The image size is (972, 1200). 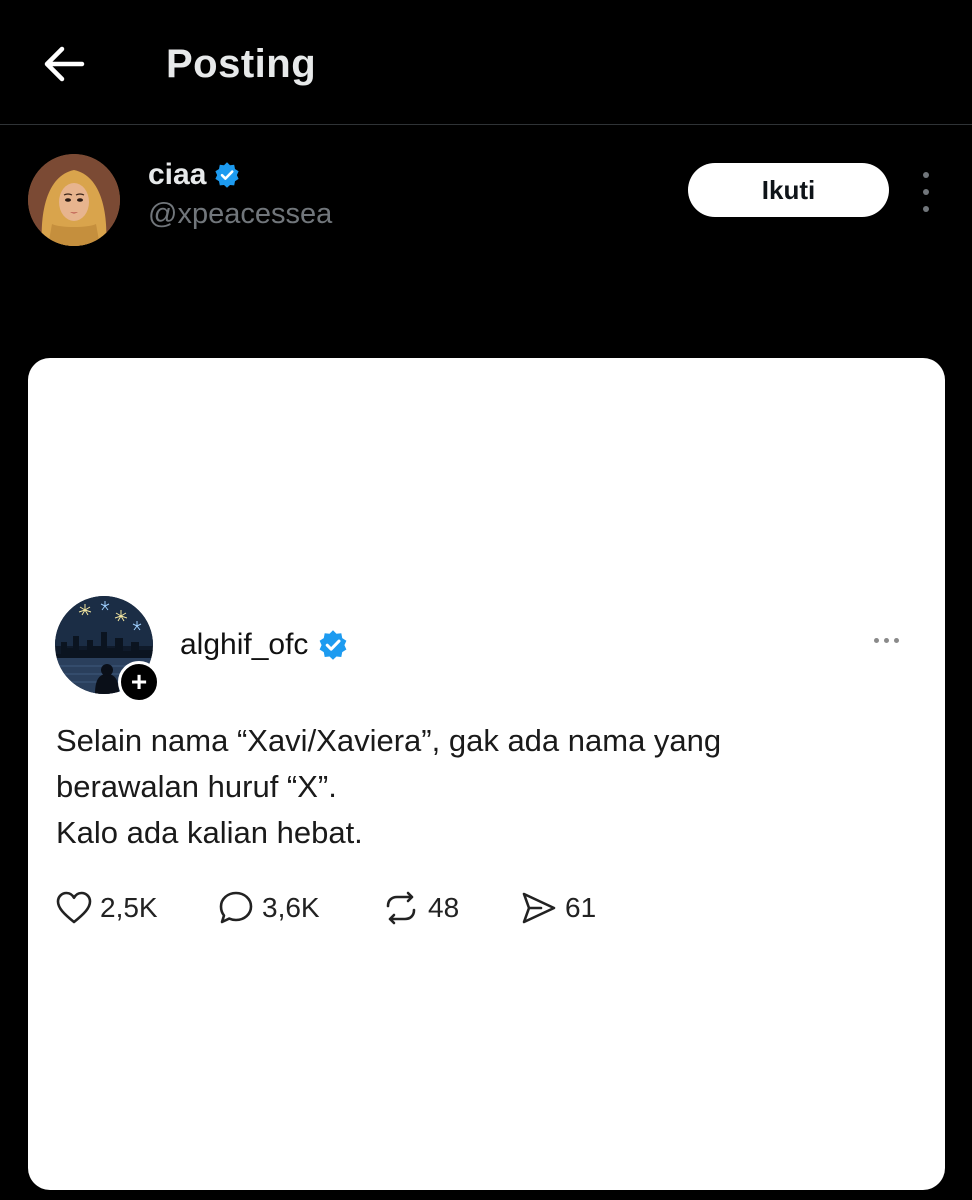 What do you see at coordinates (444, 907) in the screenshot?
I see `repost-count: 48` at bounding box center [444, 907].